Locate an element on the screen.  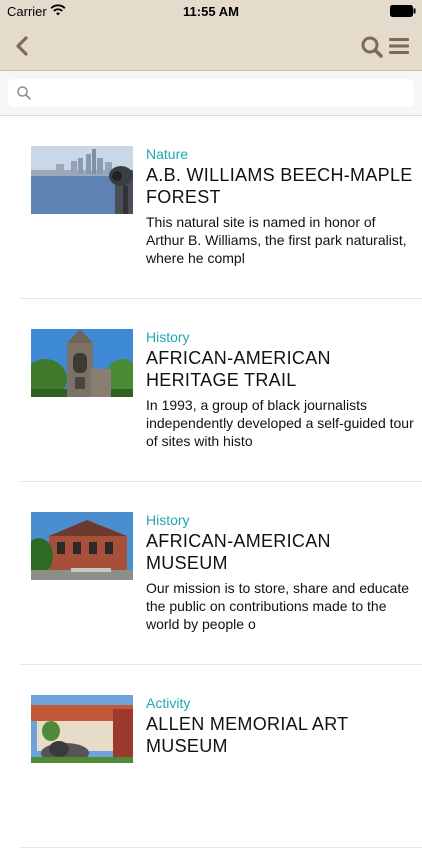
item-title: A.B. WILLIAMS BEECH-MAPLE FOREST is located at coordinates (279, 186).